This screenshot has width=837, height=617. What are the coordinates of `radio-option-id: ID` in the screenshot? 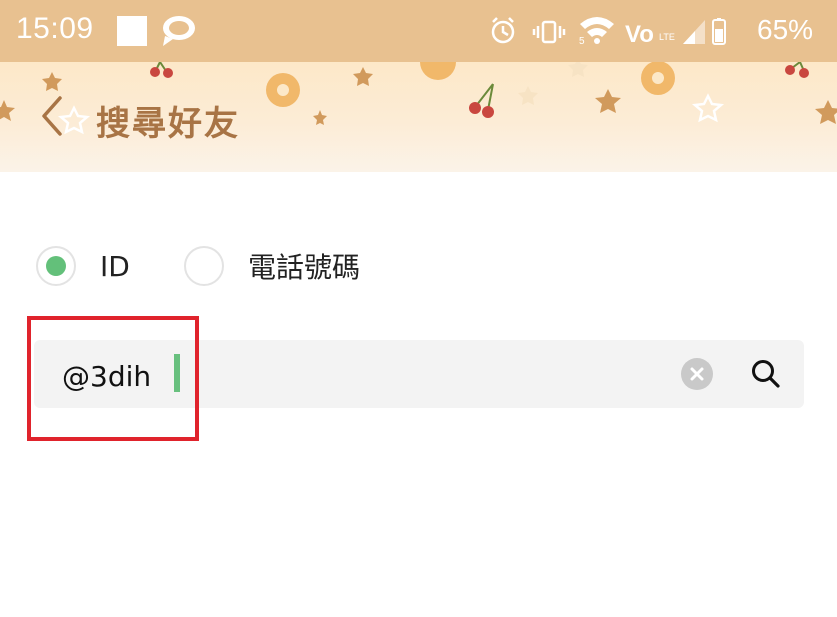 It's located at (83, 266).